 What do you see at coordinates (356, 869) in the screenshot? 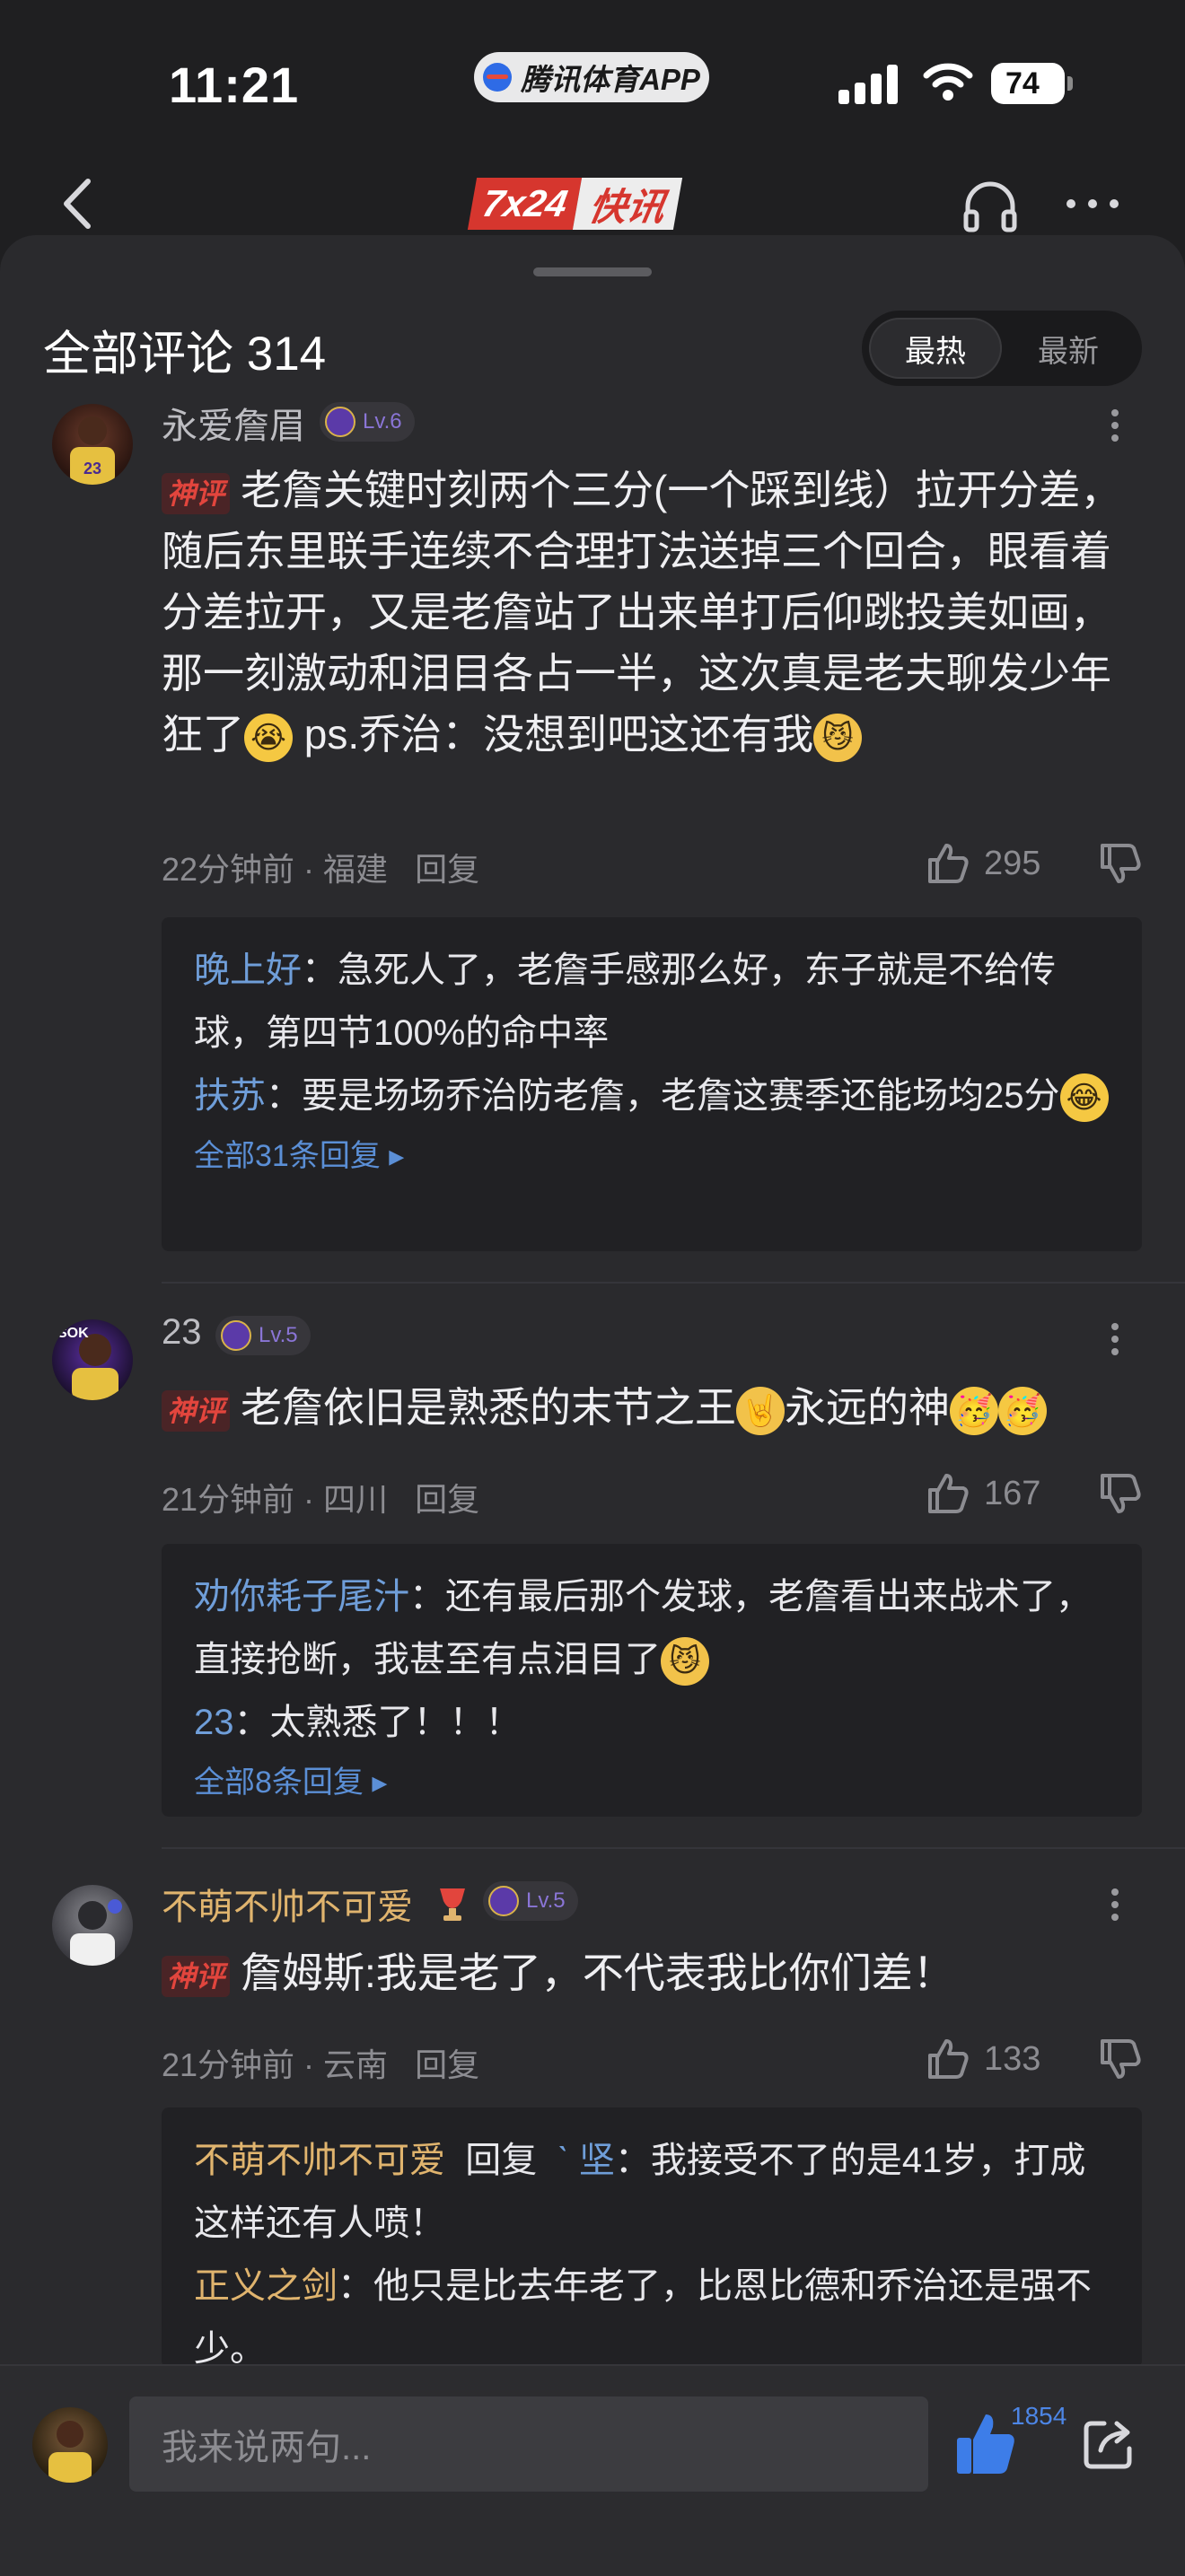
I see `comment-location: 福建` at bounding box center [356, 869].